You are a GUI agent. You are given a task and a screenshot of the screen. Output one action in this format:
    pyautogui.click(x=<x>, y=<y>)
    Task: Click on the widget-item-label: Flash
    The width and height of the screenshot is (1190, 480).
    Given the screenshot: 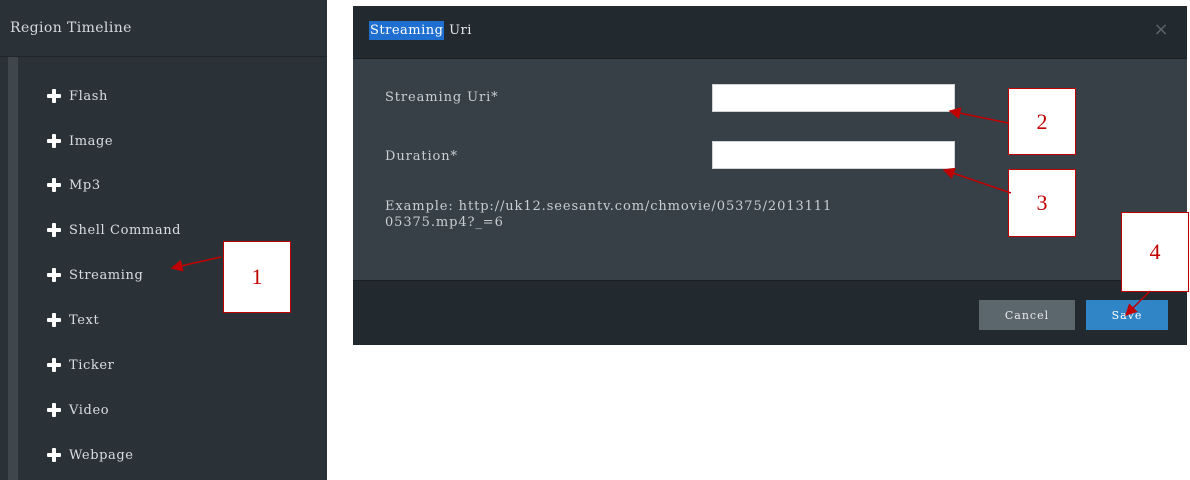 What is the action you would take?
    pyautogui.click(x=88, y=96)
    